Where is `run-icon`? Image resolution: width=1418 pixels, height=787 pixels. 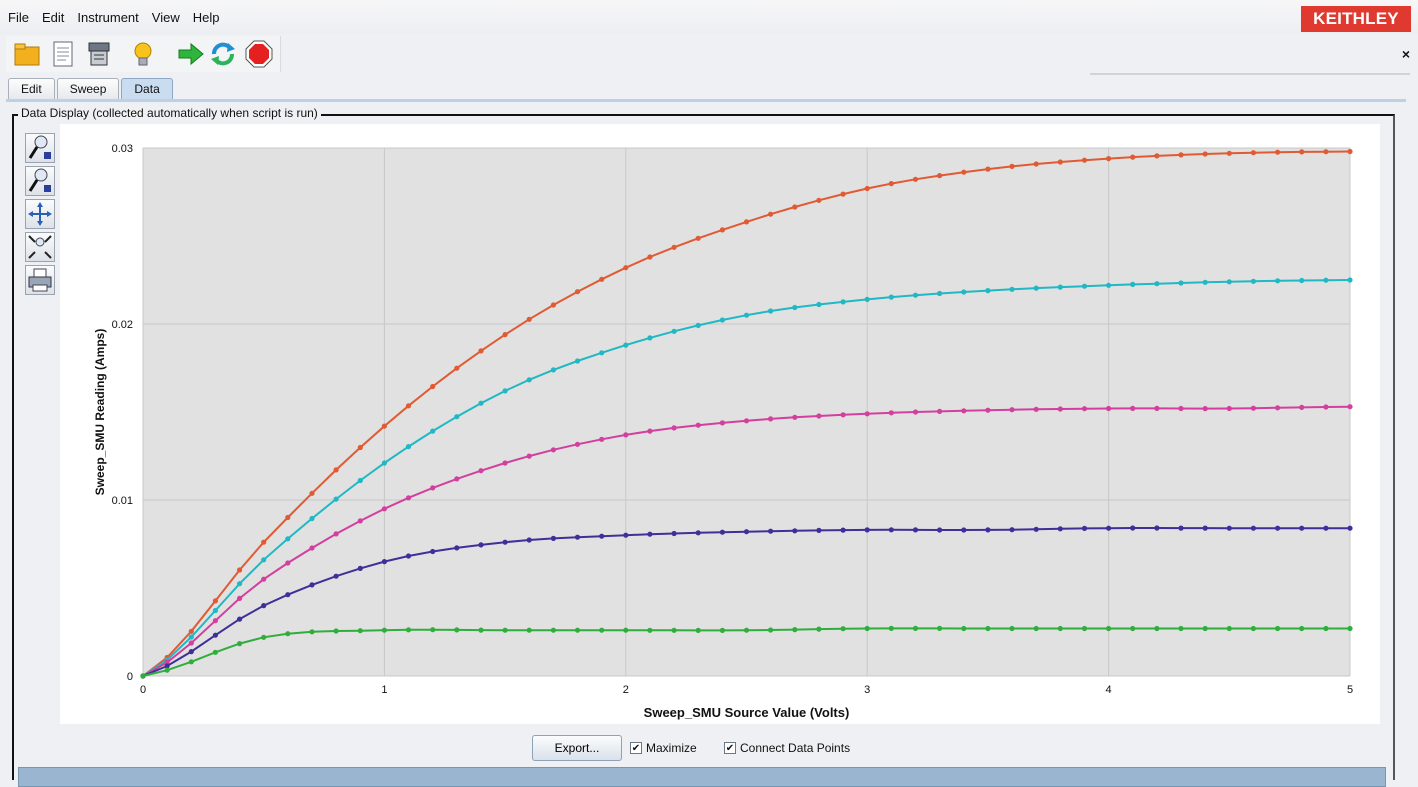 run-icon is located at coordinates (191, 54).